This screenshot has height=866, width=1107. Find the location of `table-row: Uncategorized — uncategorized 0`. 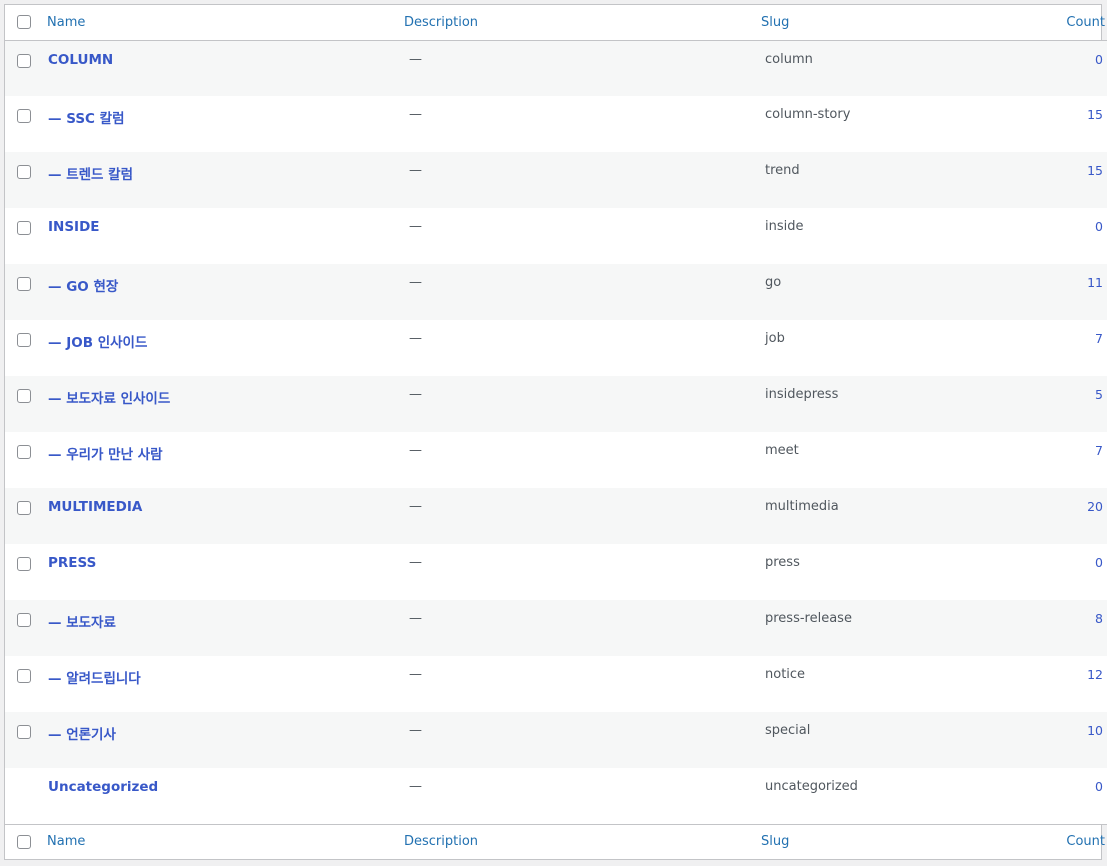

table-row: Uncategorized — uncategorized 0 is located at coordinates (556, 796).